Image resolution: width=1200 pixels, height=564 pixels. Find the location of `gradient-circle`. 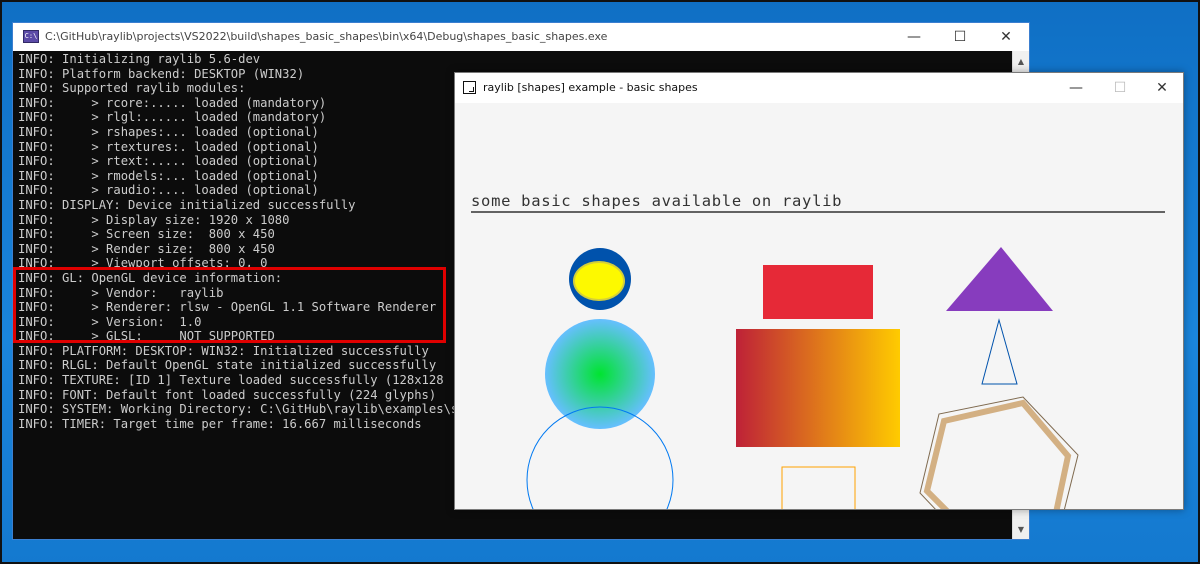

gradient-circle is located at coordinates (600, 374).